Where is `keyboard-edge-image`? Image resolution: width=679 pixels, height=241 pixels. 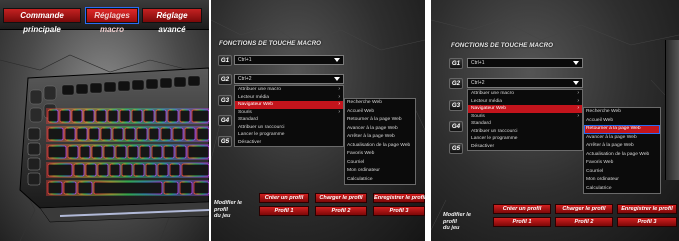 keyboard-edge-image is located at coordinates (672, 110).